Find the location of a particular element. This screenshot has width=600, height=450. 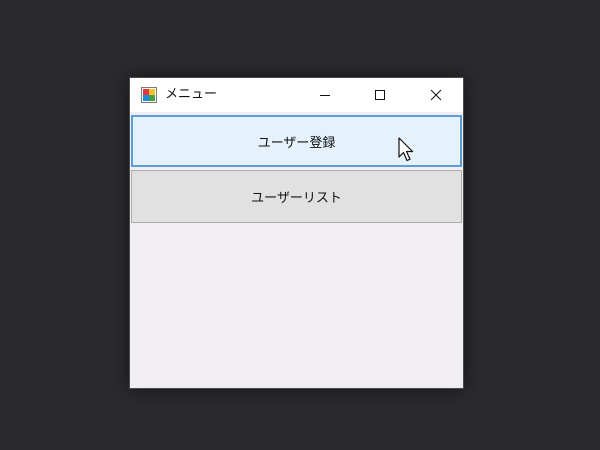

user-register-label: ユーザー登録 is located at coordinates (296, 143).